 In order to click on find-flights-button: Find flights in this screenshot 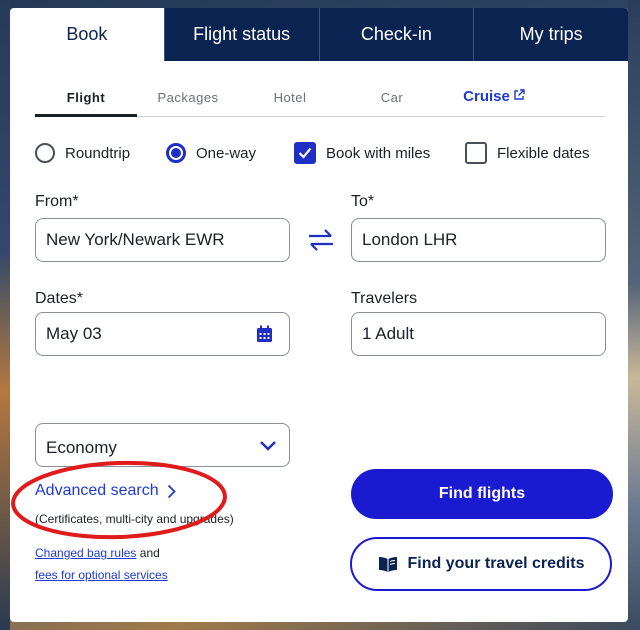, I will do `click(482, 494)`.